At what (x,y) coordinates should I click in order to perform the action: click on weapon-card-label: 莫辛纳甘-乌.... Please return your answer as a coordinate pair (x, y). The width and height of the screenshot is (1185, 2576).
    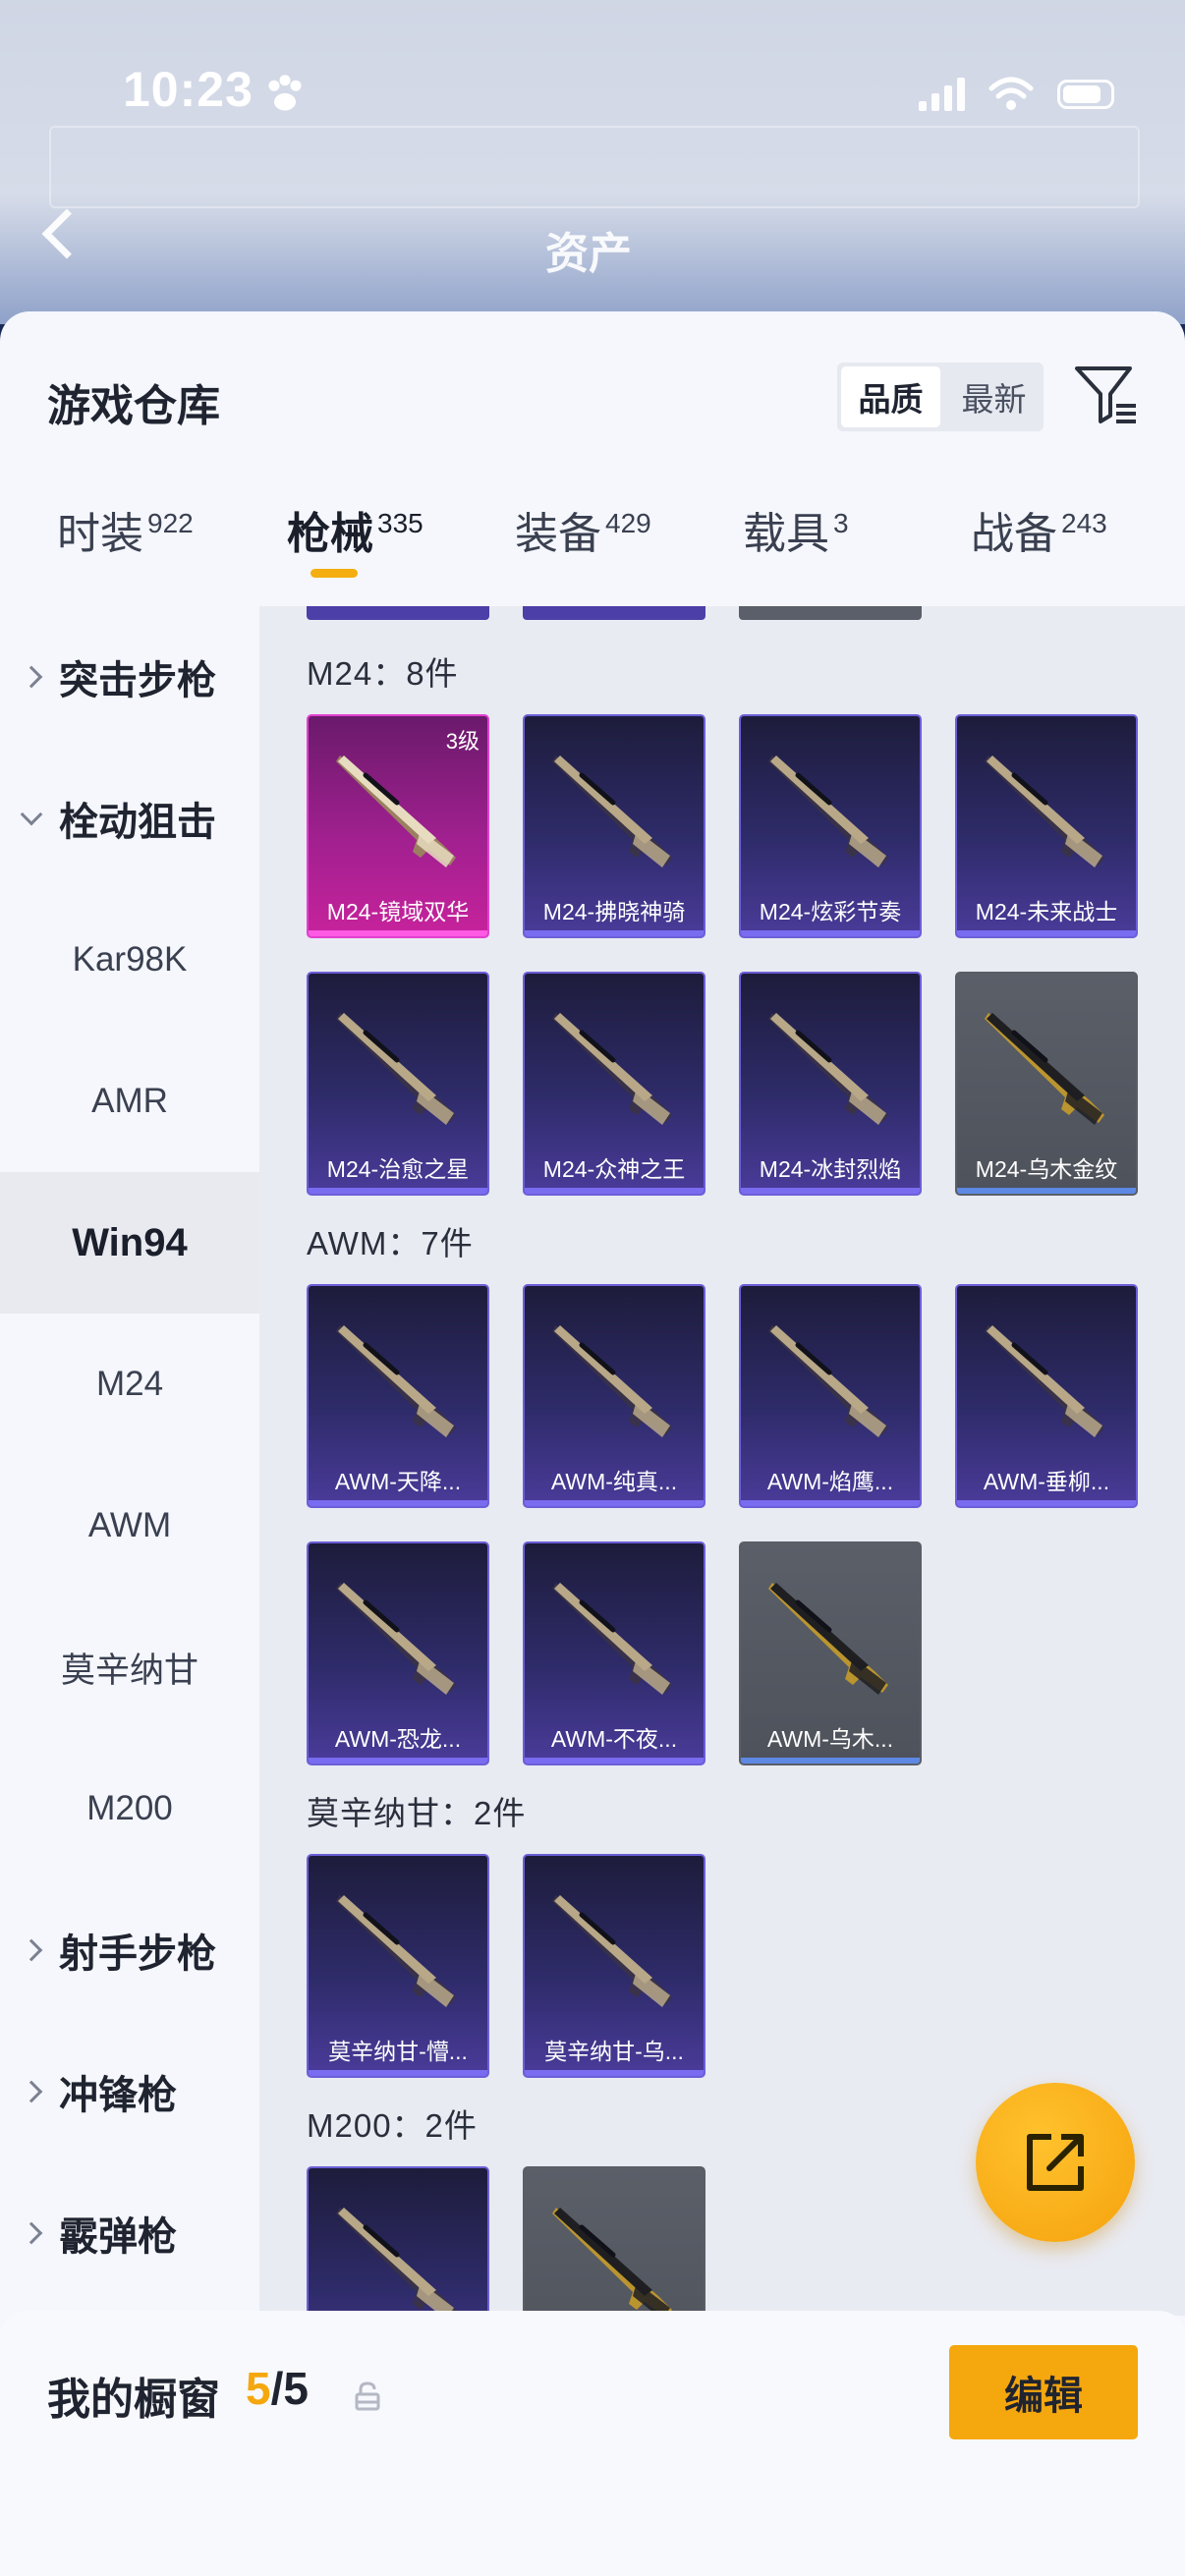
    Looking at the image, I should click on (614, 2051).